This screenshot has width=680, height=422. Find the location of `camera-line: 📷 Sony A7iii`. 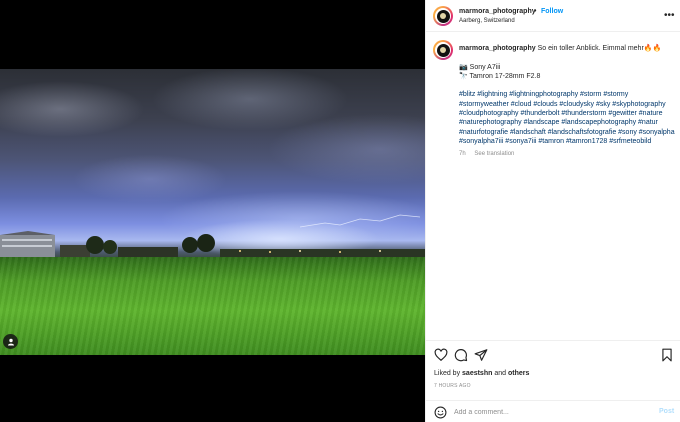

camera-line: 📷 Sony A7iii is located at coordinates (480, 67).